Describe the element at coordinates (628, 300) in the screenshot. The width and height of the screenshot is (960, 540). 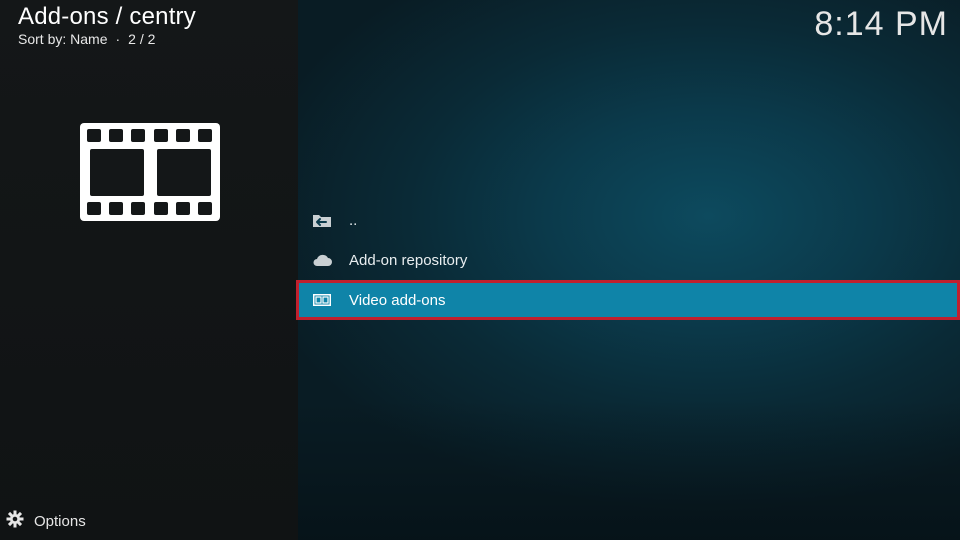
I see `list-item-video-addons: Video add-ons` at that location.